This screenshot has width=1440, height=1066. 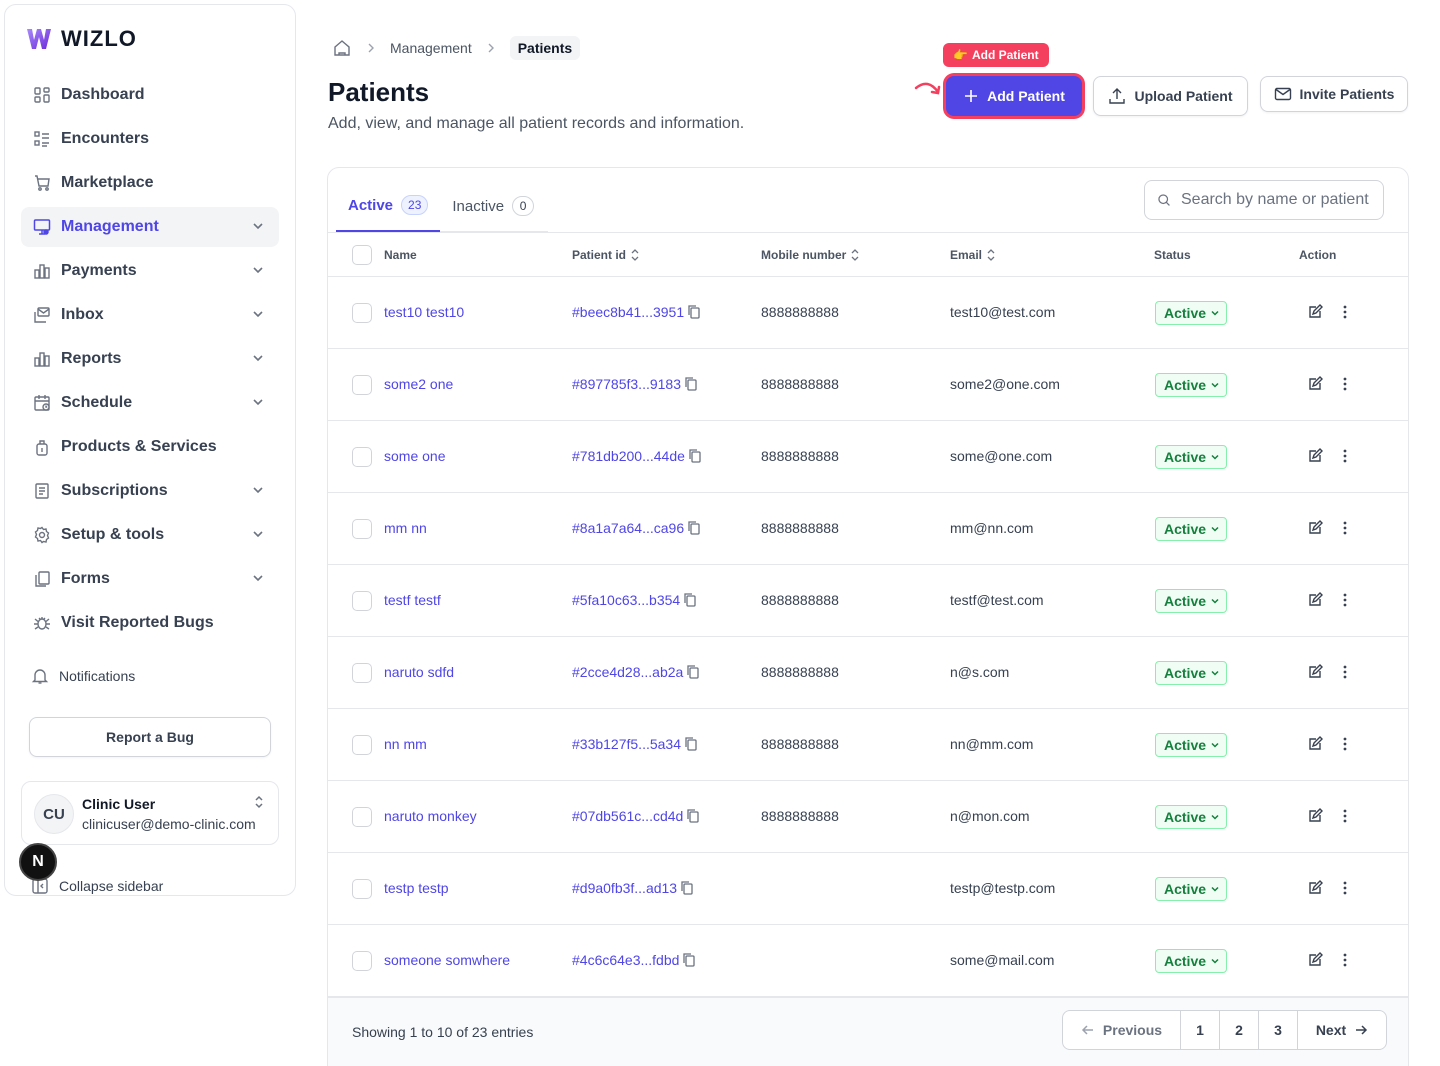 I want to click on add-patient-button: Add Patient, so click(x=1014, y=96).